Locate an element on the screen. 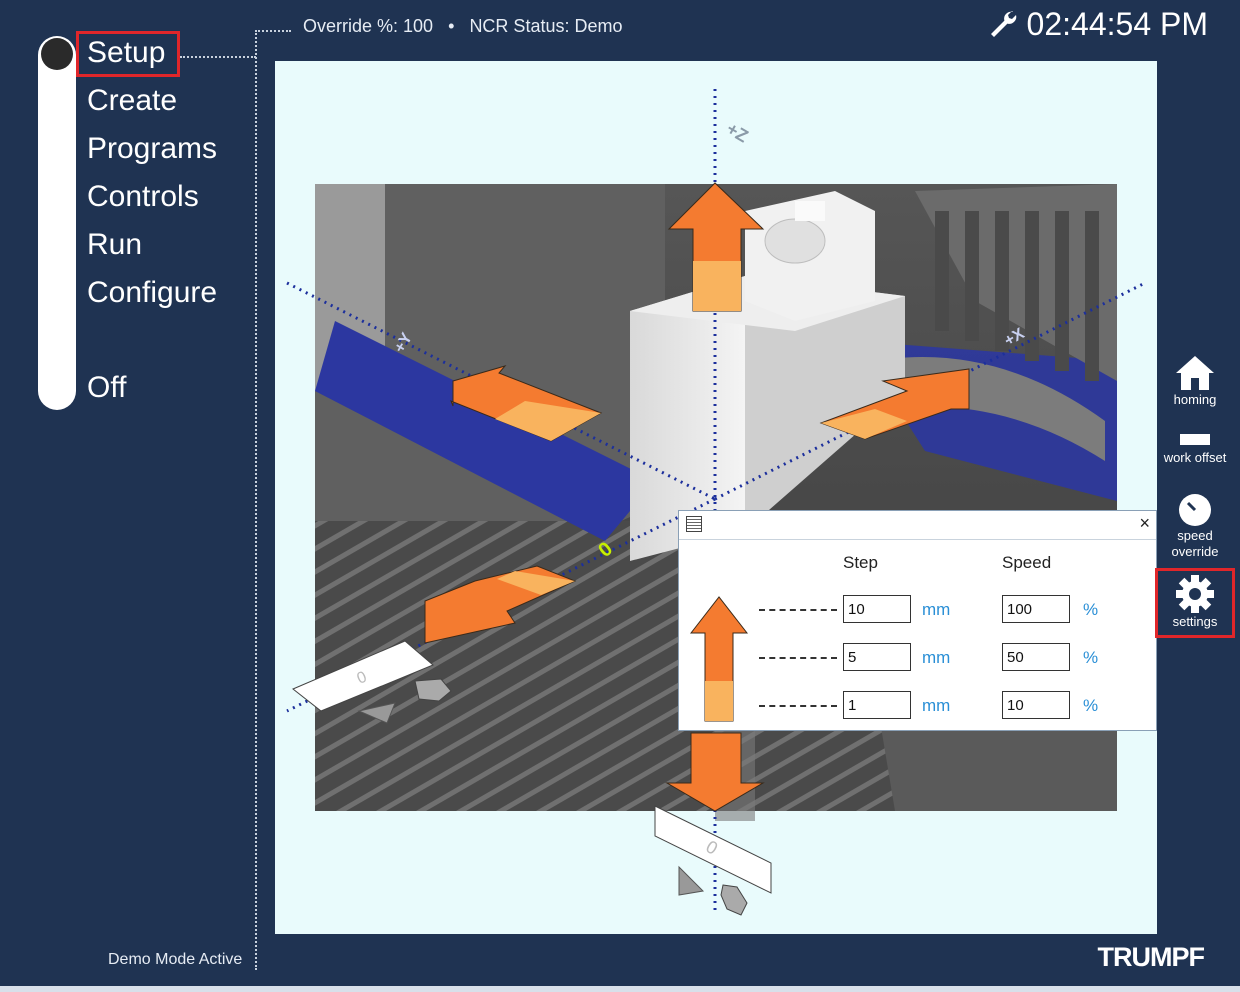 Image resolution: width=1240 pixels, height=992 pixels. mode-slider-knob is located at coordinates (57, 54).